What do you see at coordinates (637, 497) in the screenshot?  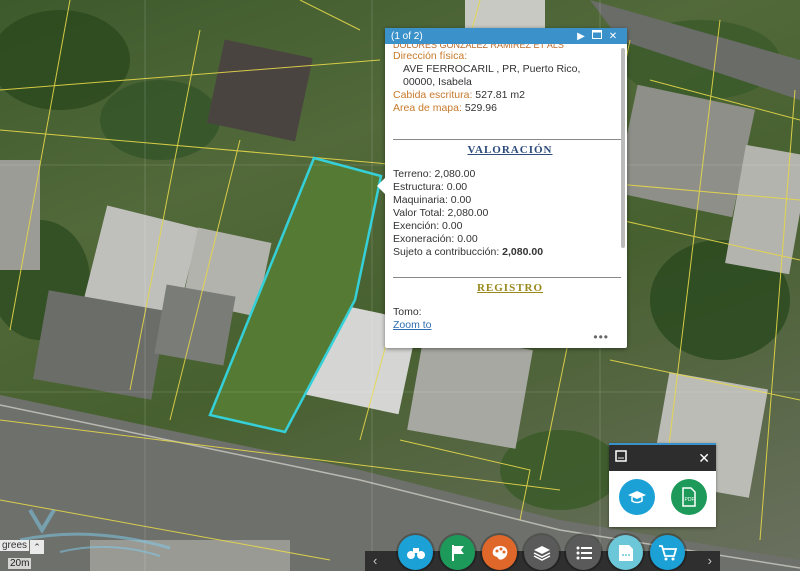 I see `mortarboard-icon` at bounding box center [637, 497].